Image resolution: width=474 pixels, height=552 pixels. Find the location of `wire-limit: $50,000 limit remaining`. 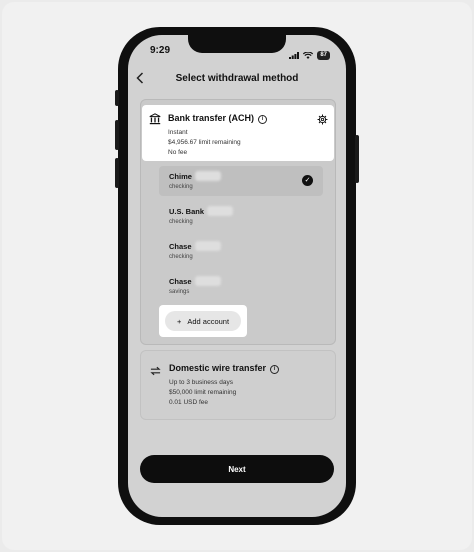

wire-limit: $50,000 limit remaining is located at coordinates (203, 392).